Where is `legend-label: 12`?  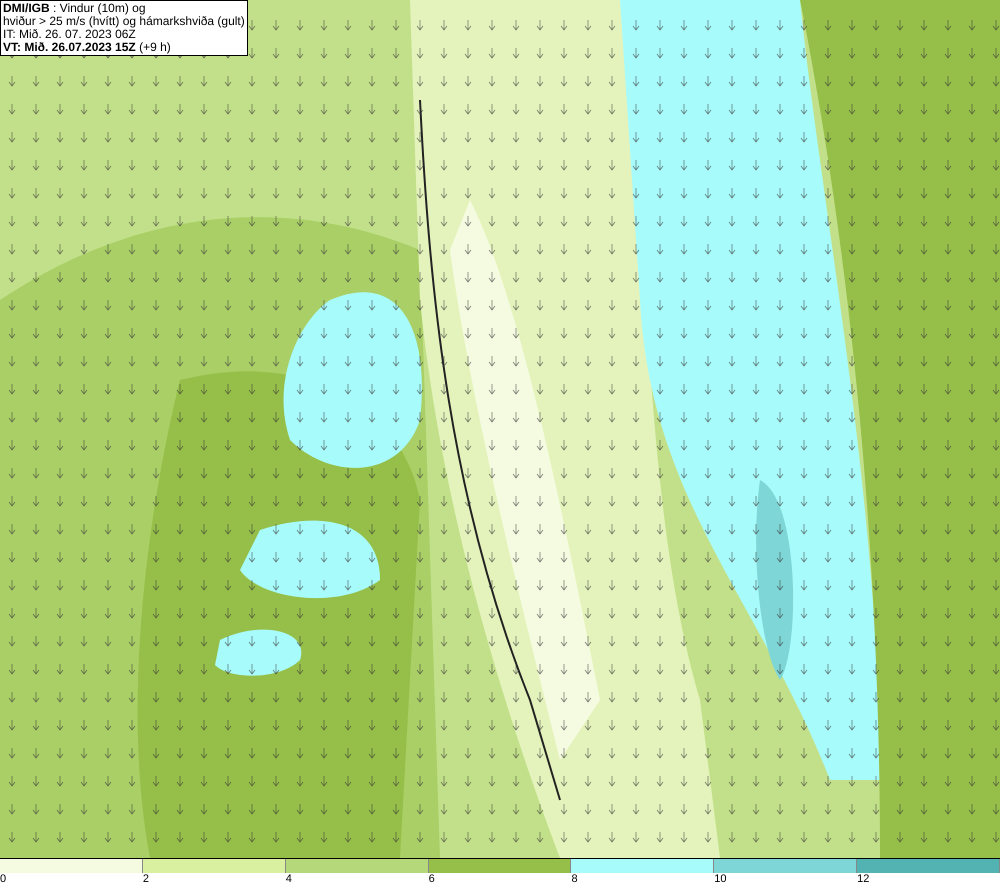
legend-label: 12 is located at coordinates (863, 879).